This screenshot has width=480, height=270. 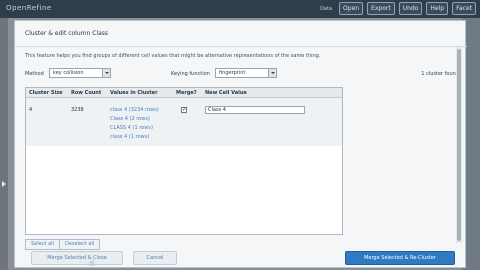 I want to click on merge-checkbox, so click(x=184, y=109).